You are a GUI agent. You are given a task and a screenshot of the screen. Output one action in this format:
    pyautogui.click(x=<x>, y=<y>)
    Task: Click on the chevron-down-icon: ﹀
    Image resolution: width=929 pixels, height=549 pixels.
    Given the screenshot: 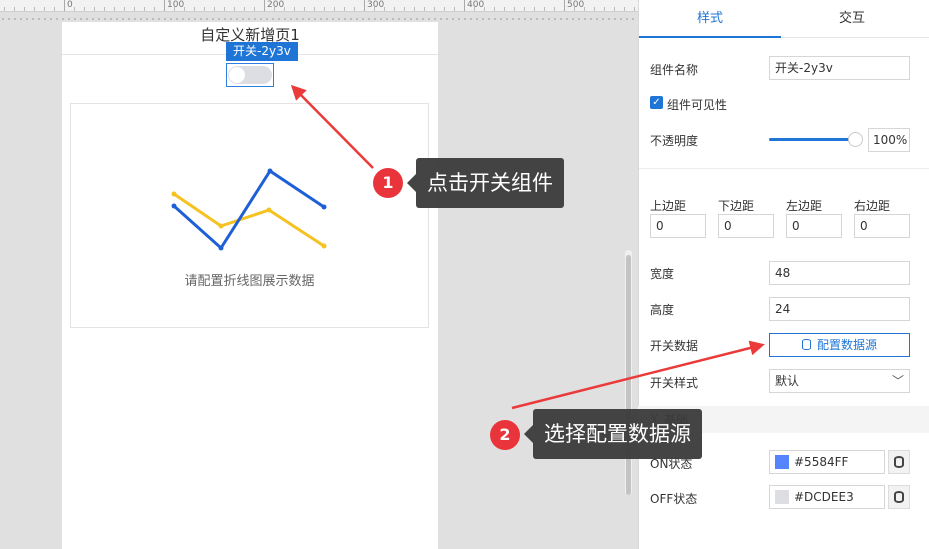 What is the action you would take?
    pyautogui.click(x=897, y=381)
    